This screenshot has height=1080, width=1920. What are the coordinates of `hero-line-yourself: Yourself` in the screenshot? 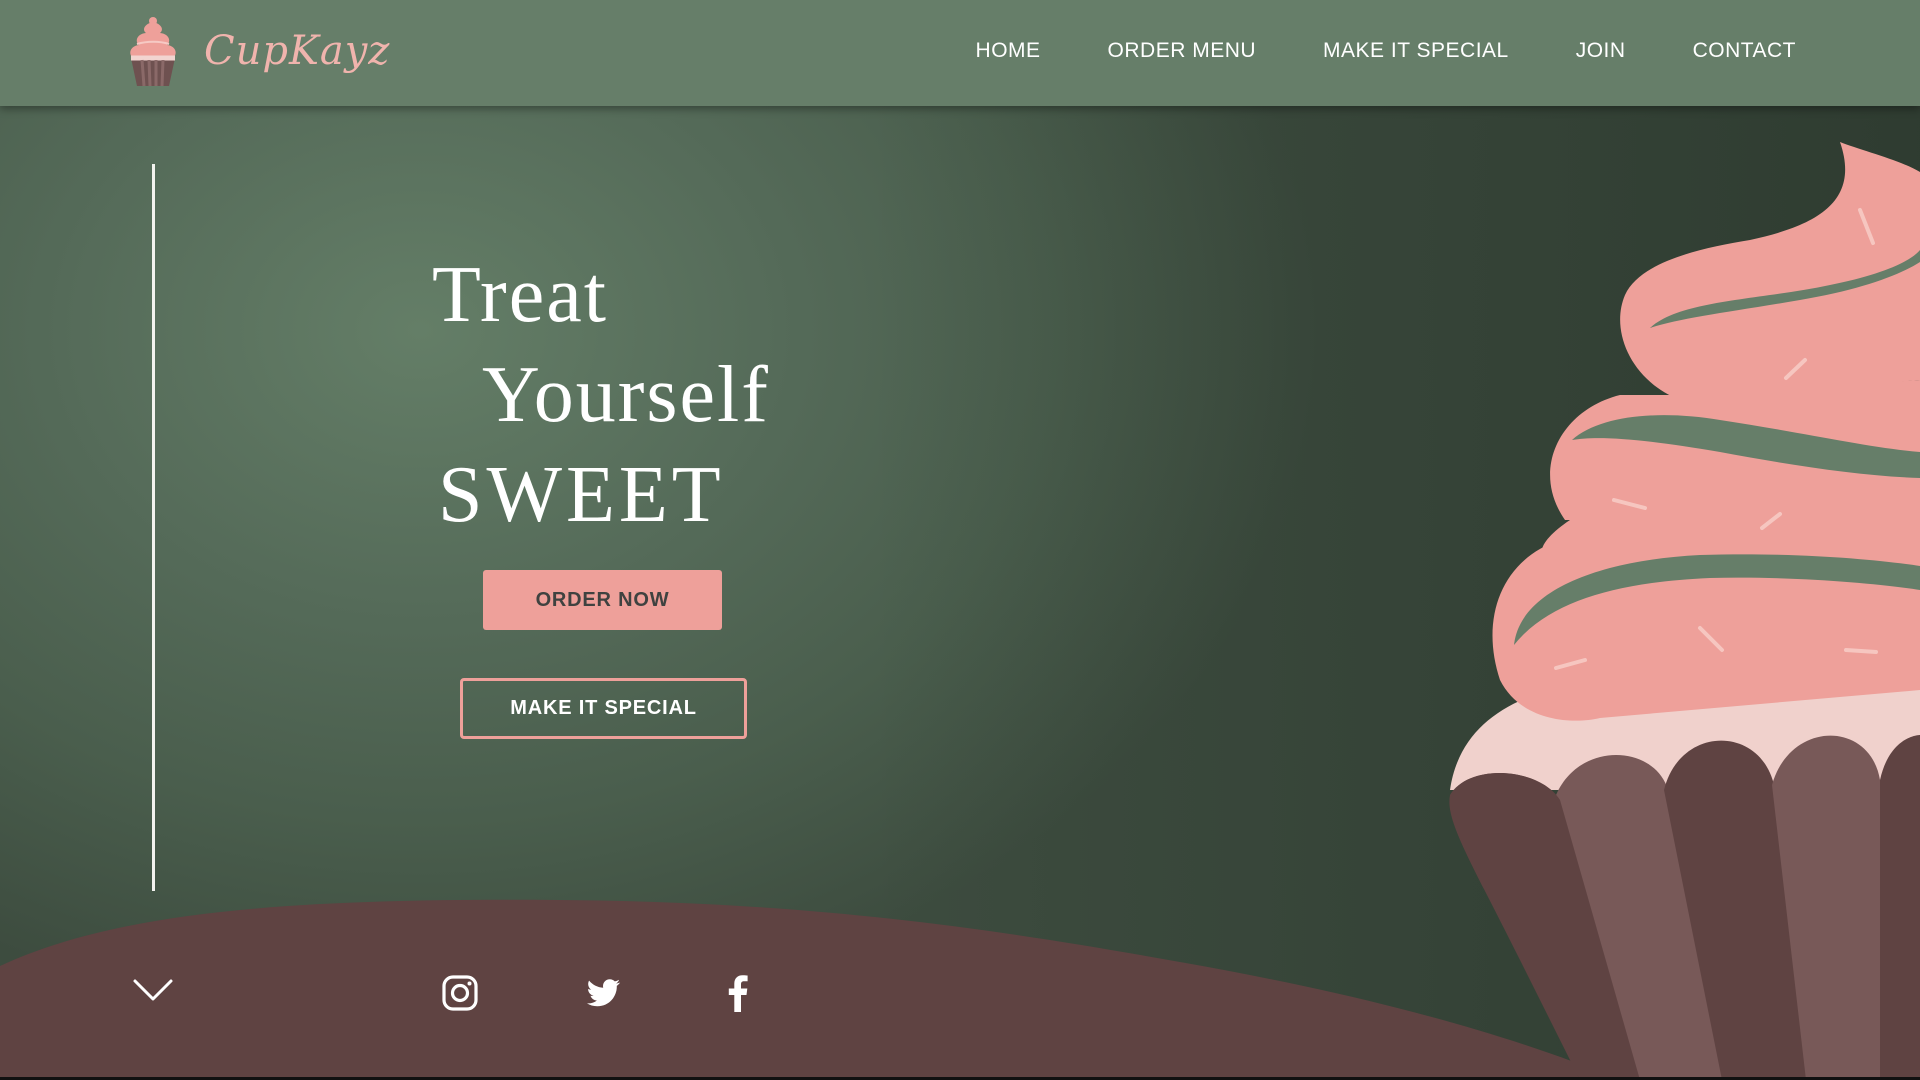 It's located at (626, 395).